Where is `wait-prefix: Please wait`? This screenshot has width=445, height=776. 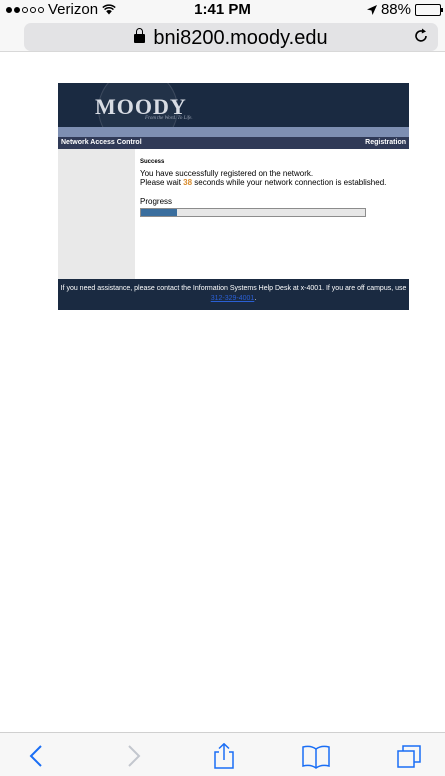
wait-prefix: Please wait is located at coordinates (162, 182).